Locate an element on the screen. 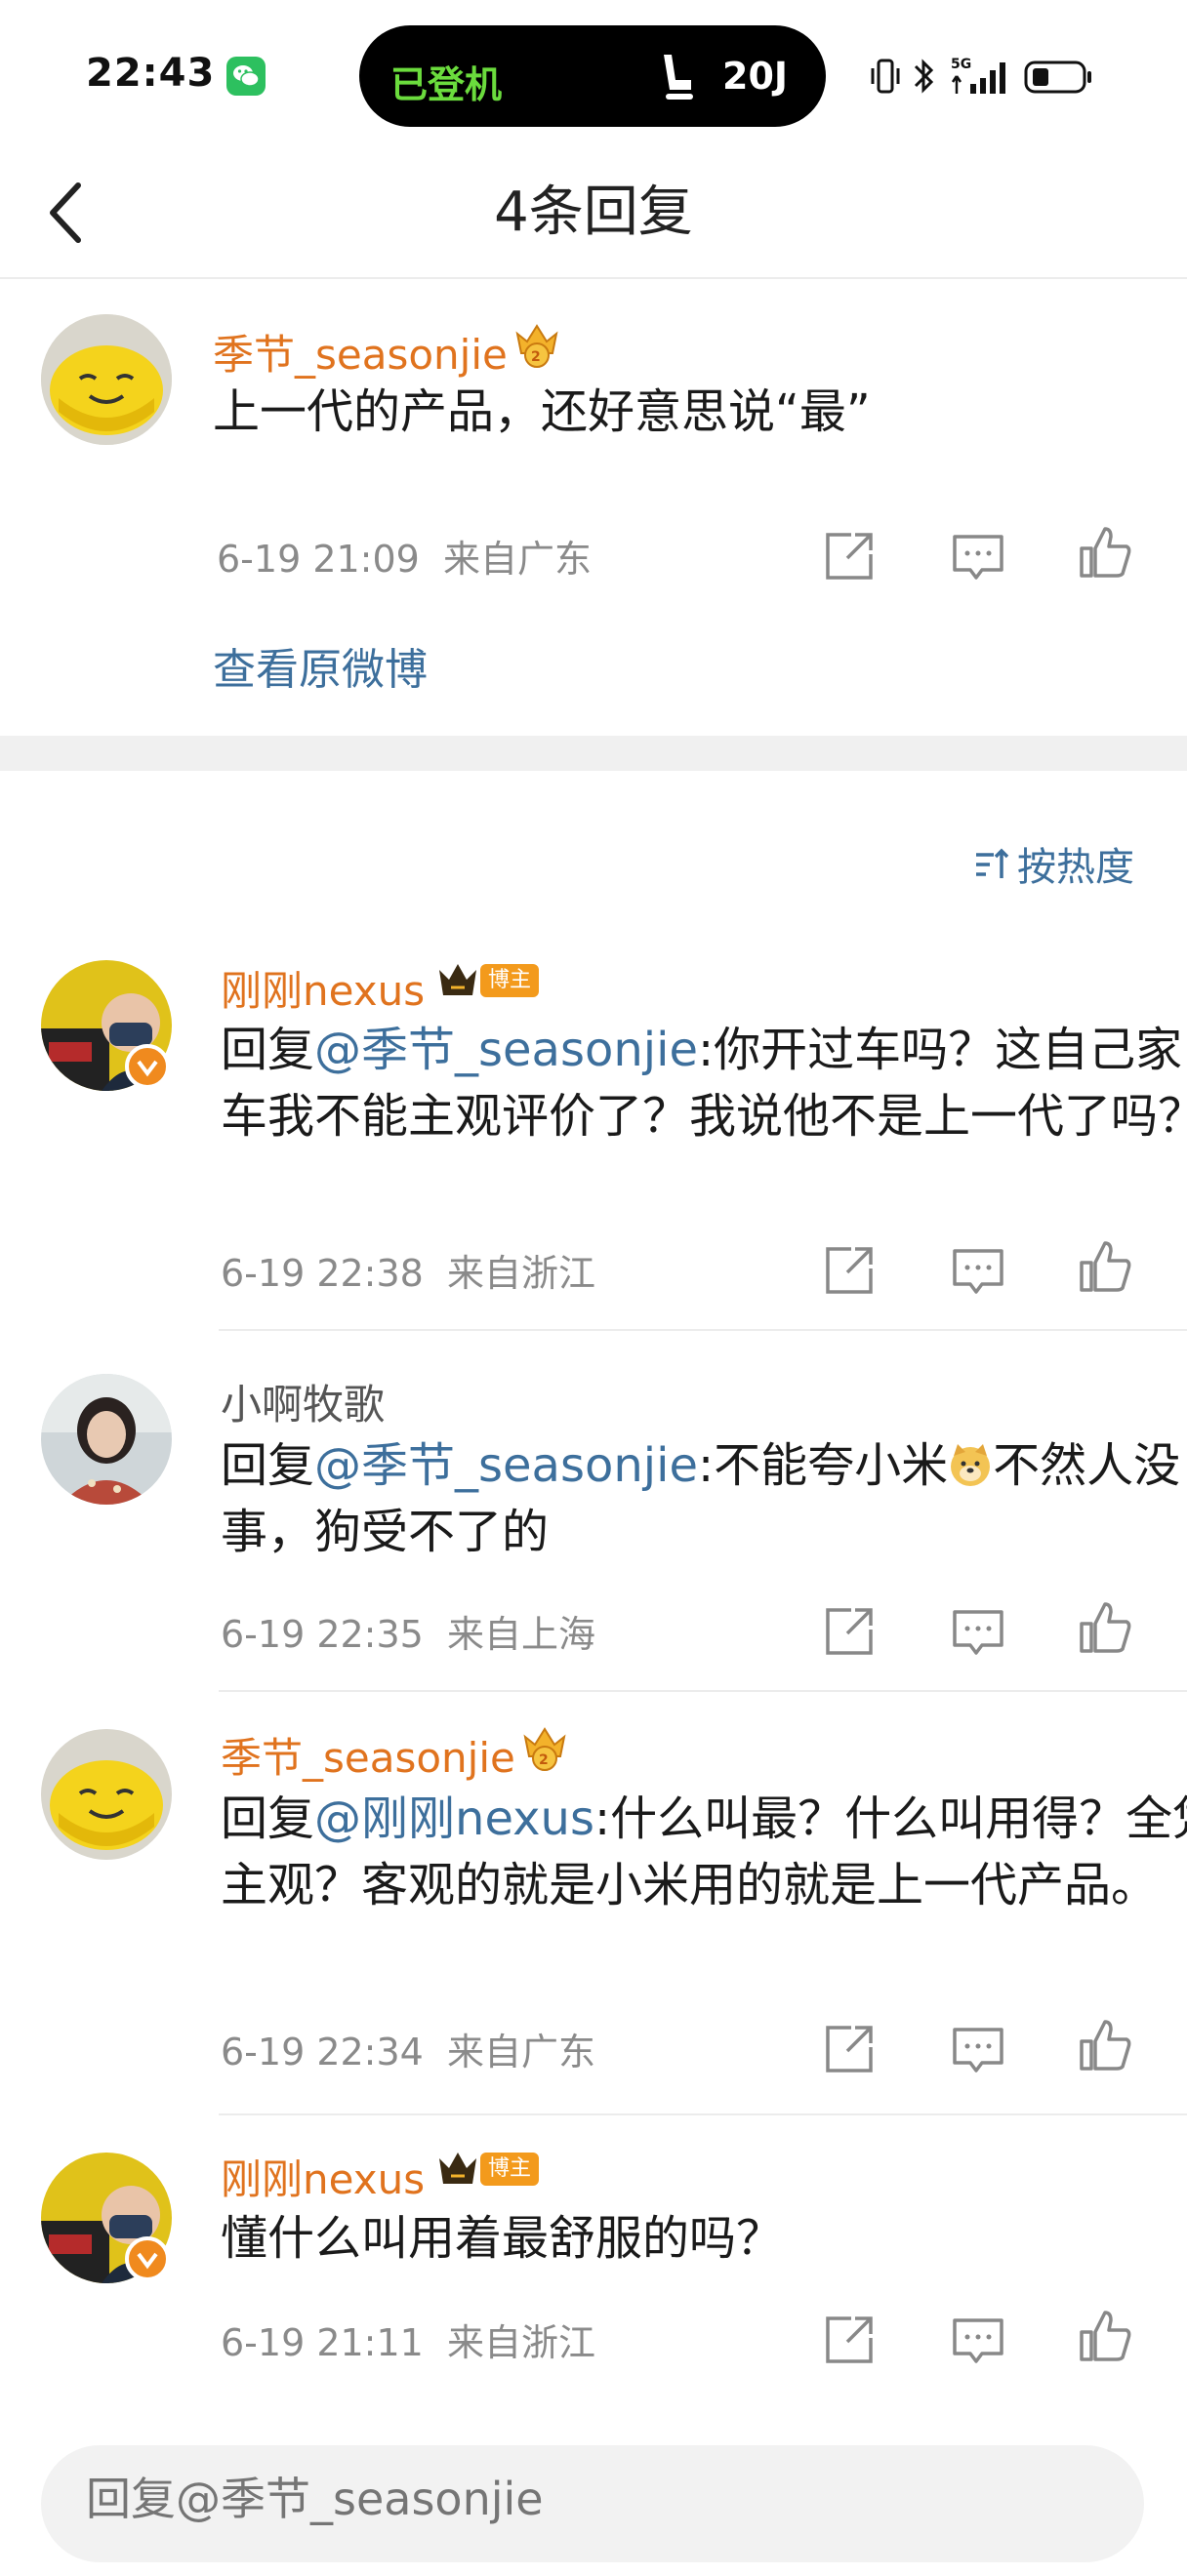  wechat-icon is located at coordinates (246, 76).